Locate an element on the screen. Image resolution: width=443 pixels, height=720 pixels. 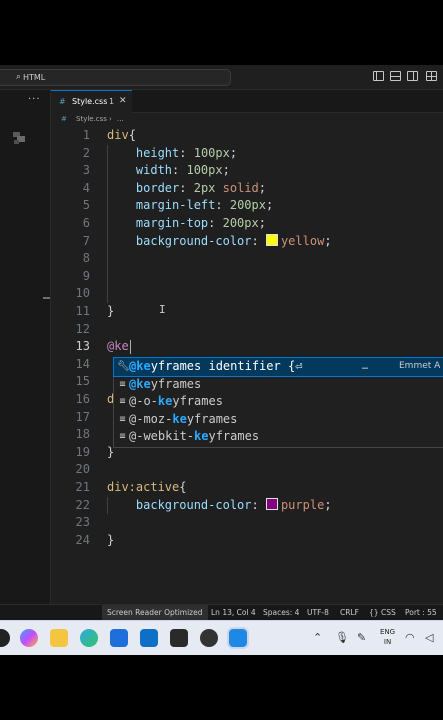
line-number: 14 is located at coordinates (82, 363).